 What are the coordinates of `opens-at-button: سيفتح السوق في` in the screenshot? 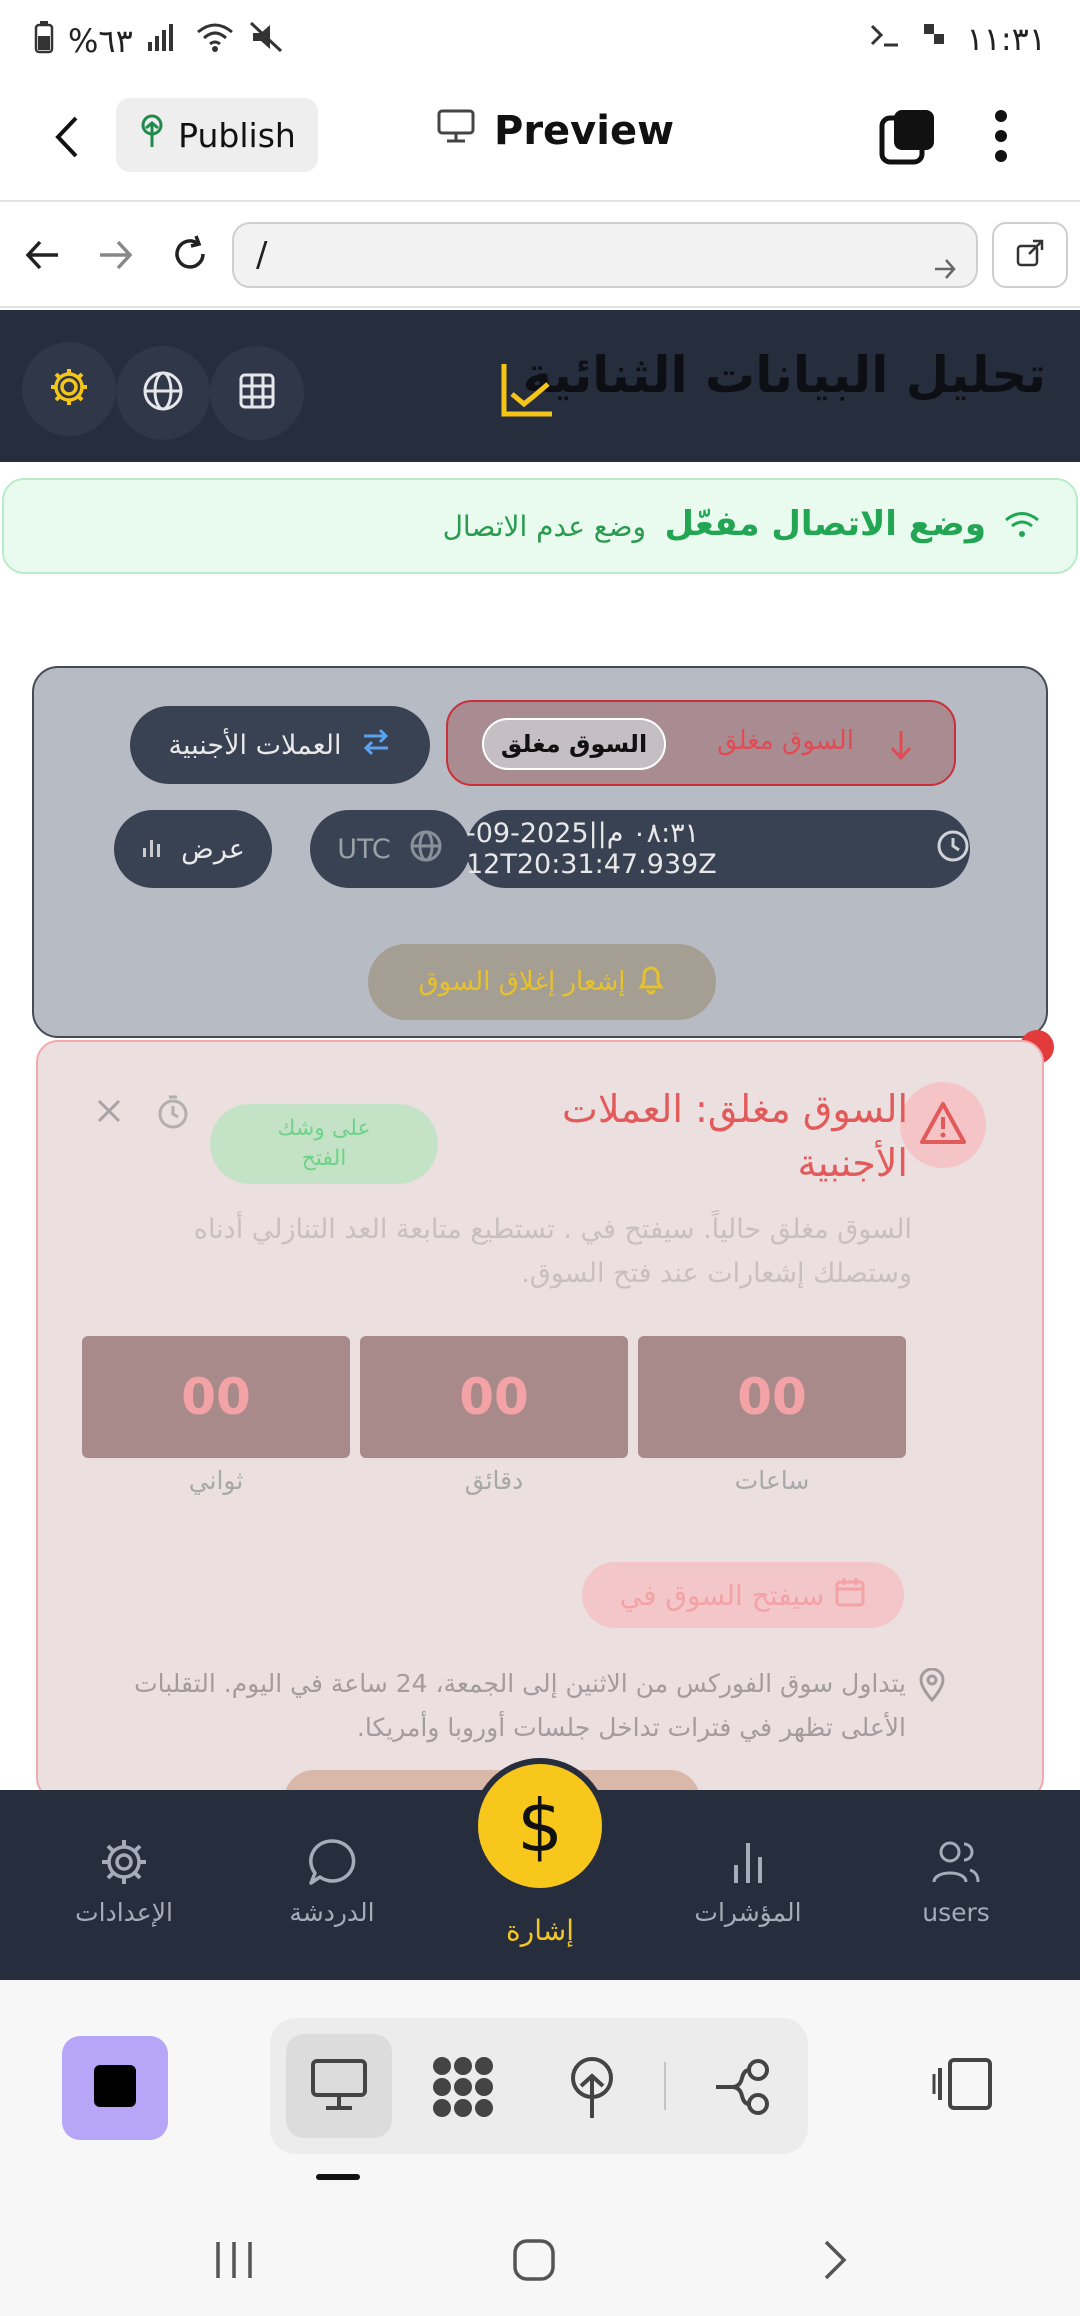 It's located at (743, 1595).